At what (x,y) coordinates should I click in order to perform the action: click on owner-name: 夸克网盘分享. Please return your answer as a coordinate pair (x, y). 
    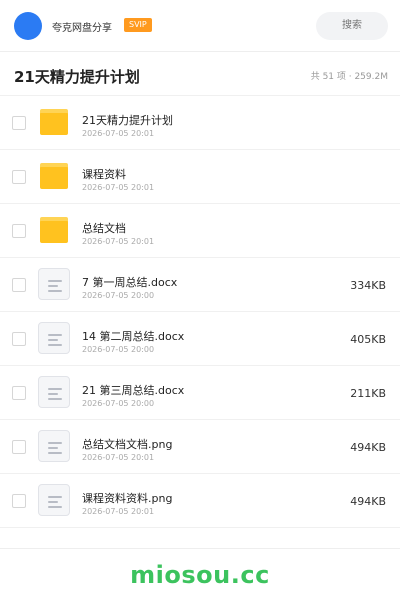
    Looking at the image, I should click on (82, 28).